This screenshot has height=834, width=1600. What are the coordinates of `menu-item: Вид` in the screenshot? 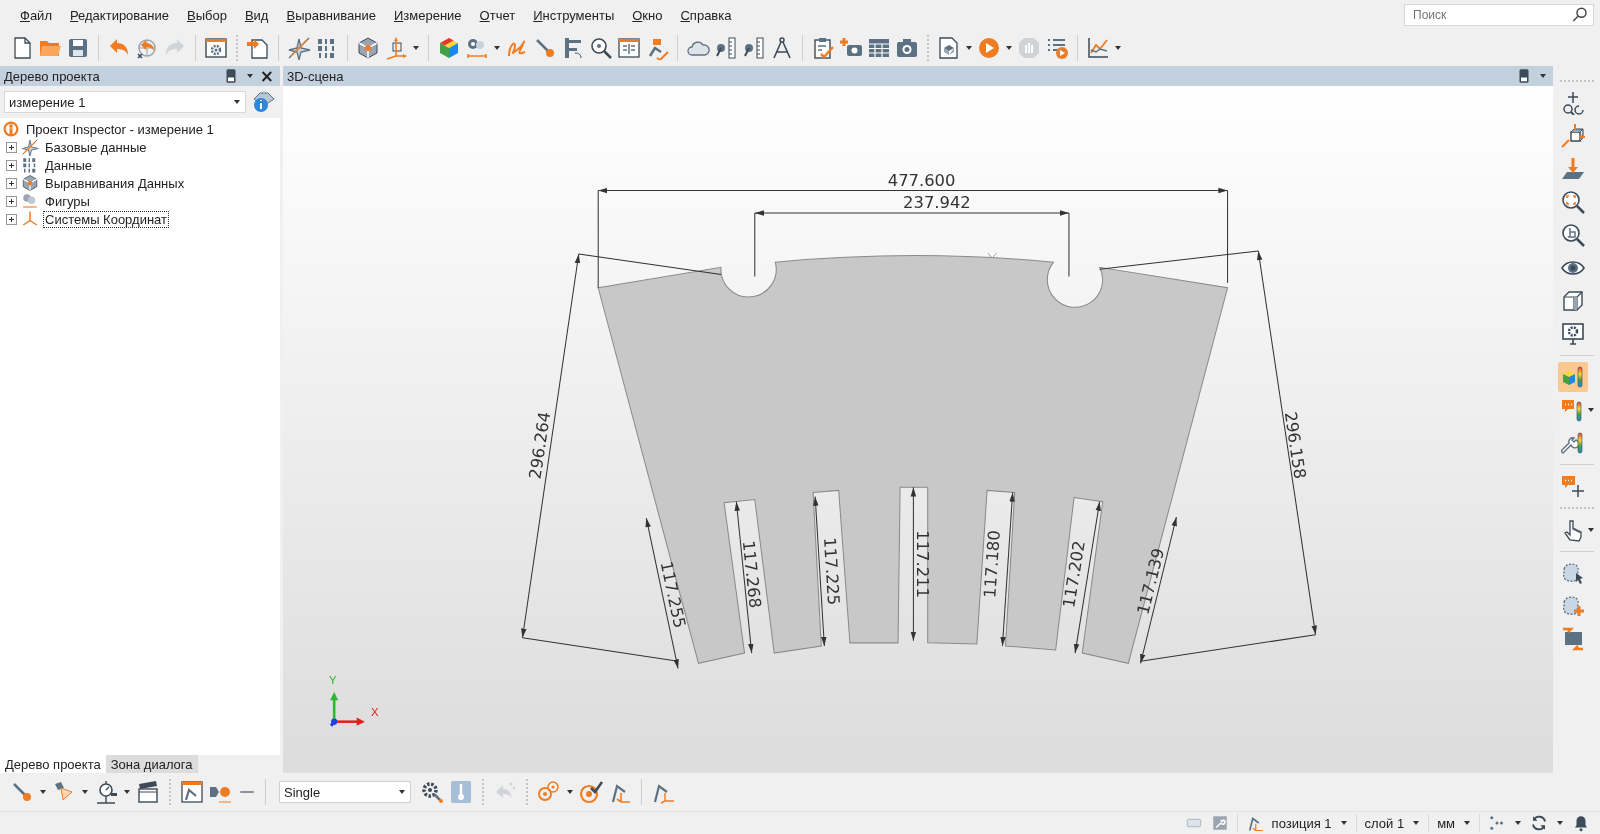 It's located at (260, 15).